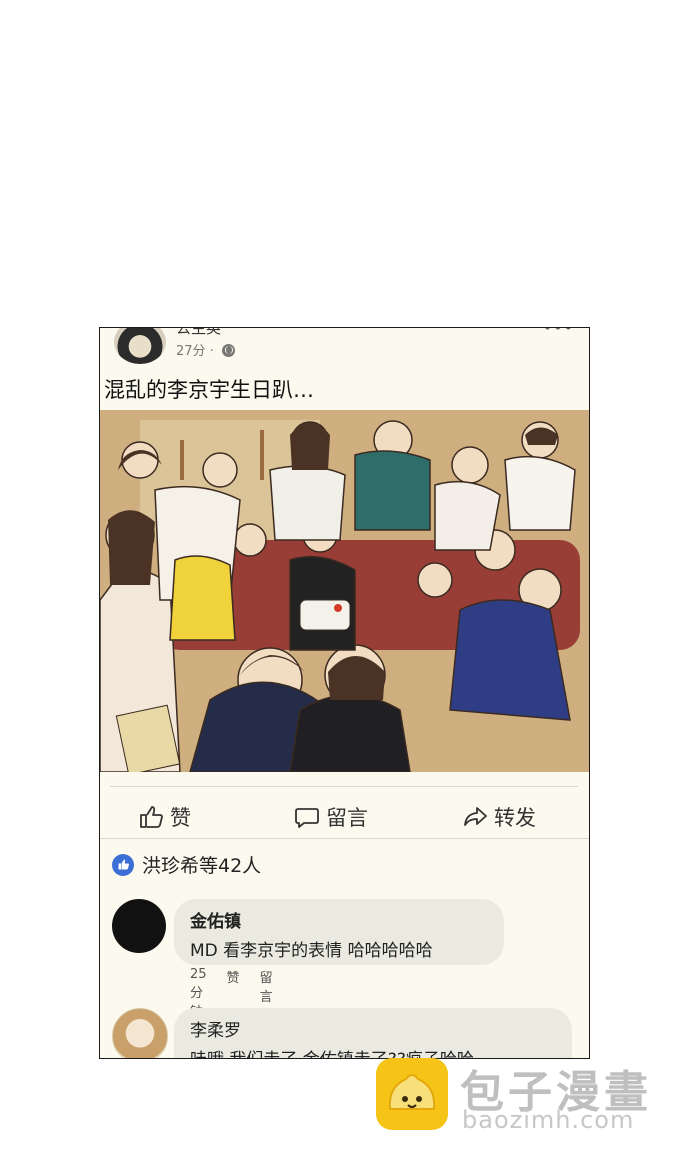  What do you see at coordinates (311, 951) in the screenshot?
I see `comment-text: MD 看李京宇的表情 哈哈哈哈哈` at bounding box center [311, 951].